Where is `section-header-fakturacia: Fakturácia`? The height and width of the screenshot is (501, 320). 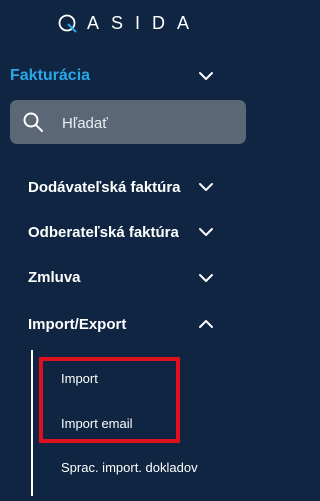 section-header-fakturacia: Fakturácia is located at coordinates (116, 76).